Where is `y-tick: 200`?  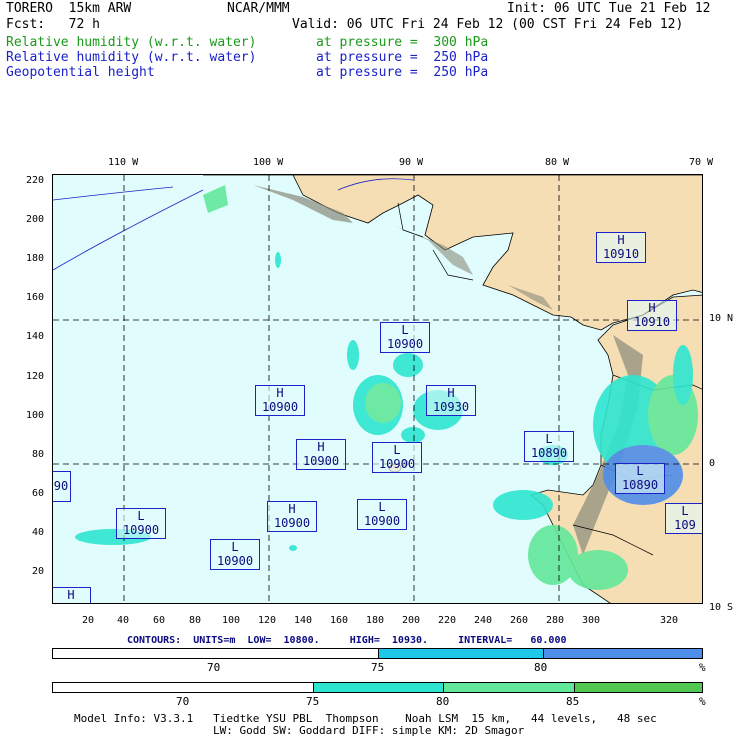 y-tick: 200 is located at coordinates (35, 219).